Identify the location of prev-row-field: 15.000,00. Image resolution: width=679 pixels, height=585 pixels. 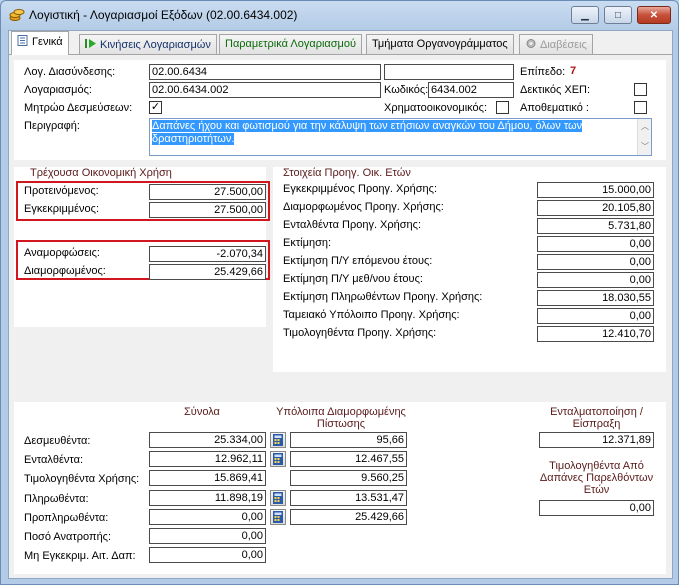
(595, 190).